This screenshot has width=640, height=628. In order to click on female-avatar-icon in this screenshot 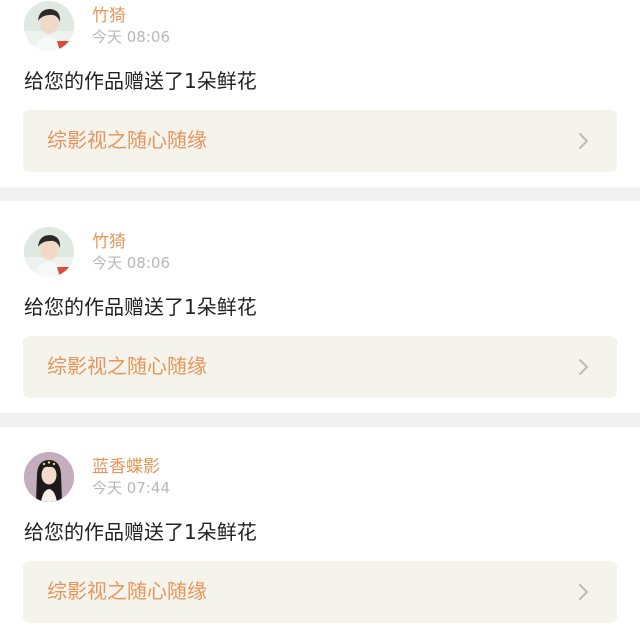, I will do `click(49, 477)`.